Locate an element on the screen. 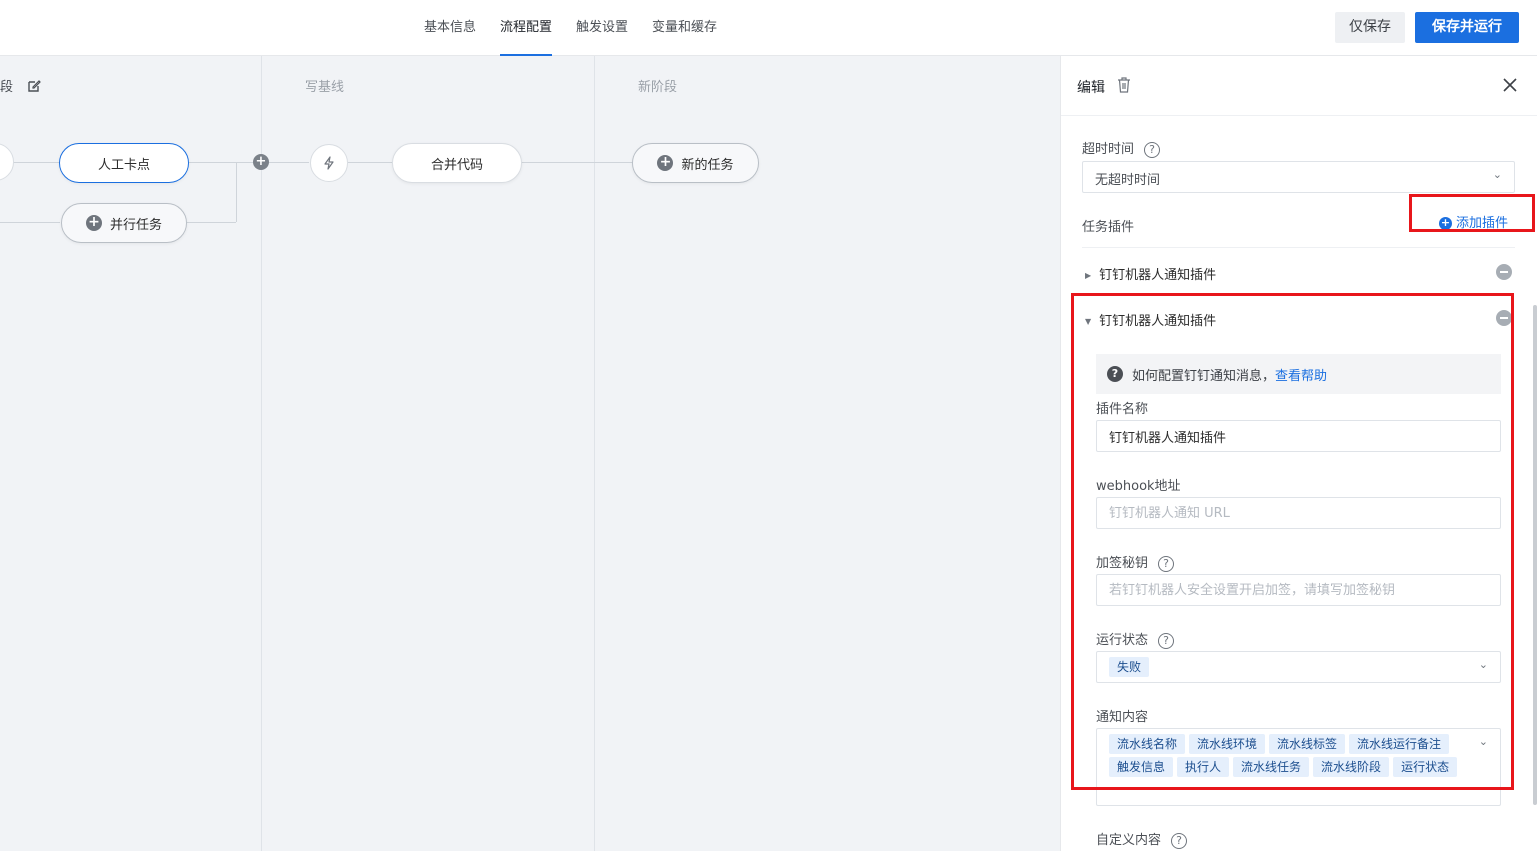 The width and height of the screenshot is (1537, 851). tag: 流水线标签 is located at coordinates (1307, 744).